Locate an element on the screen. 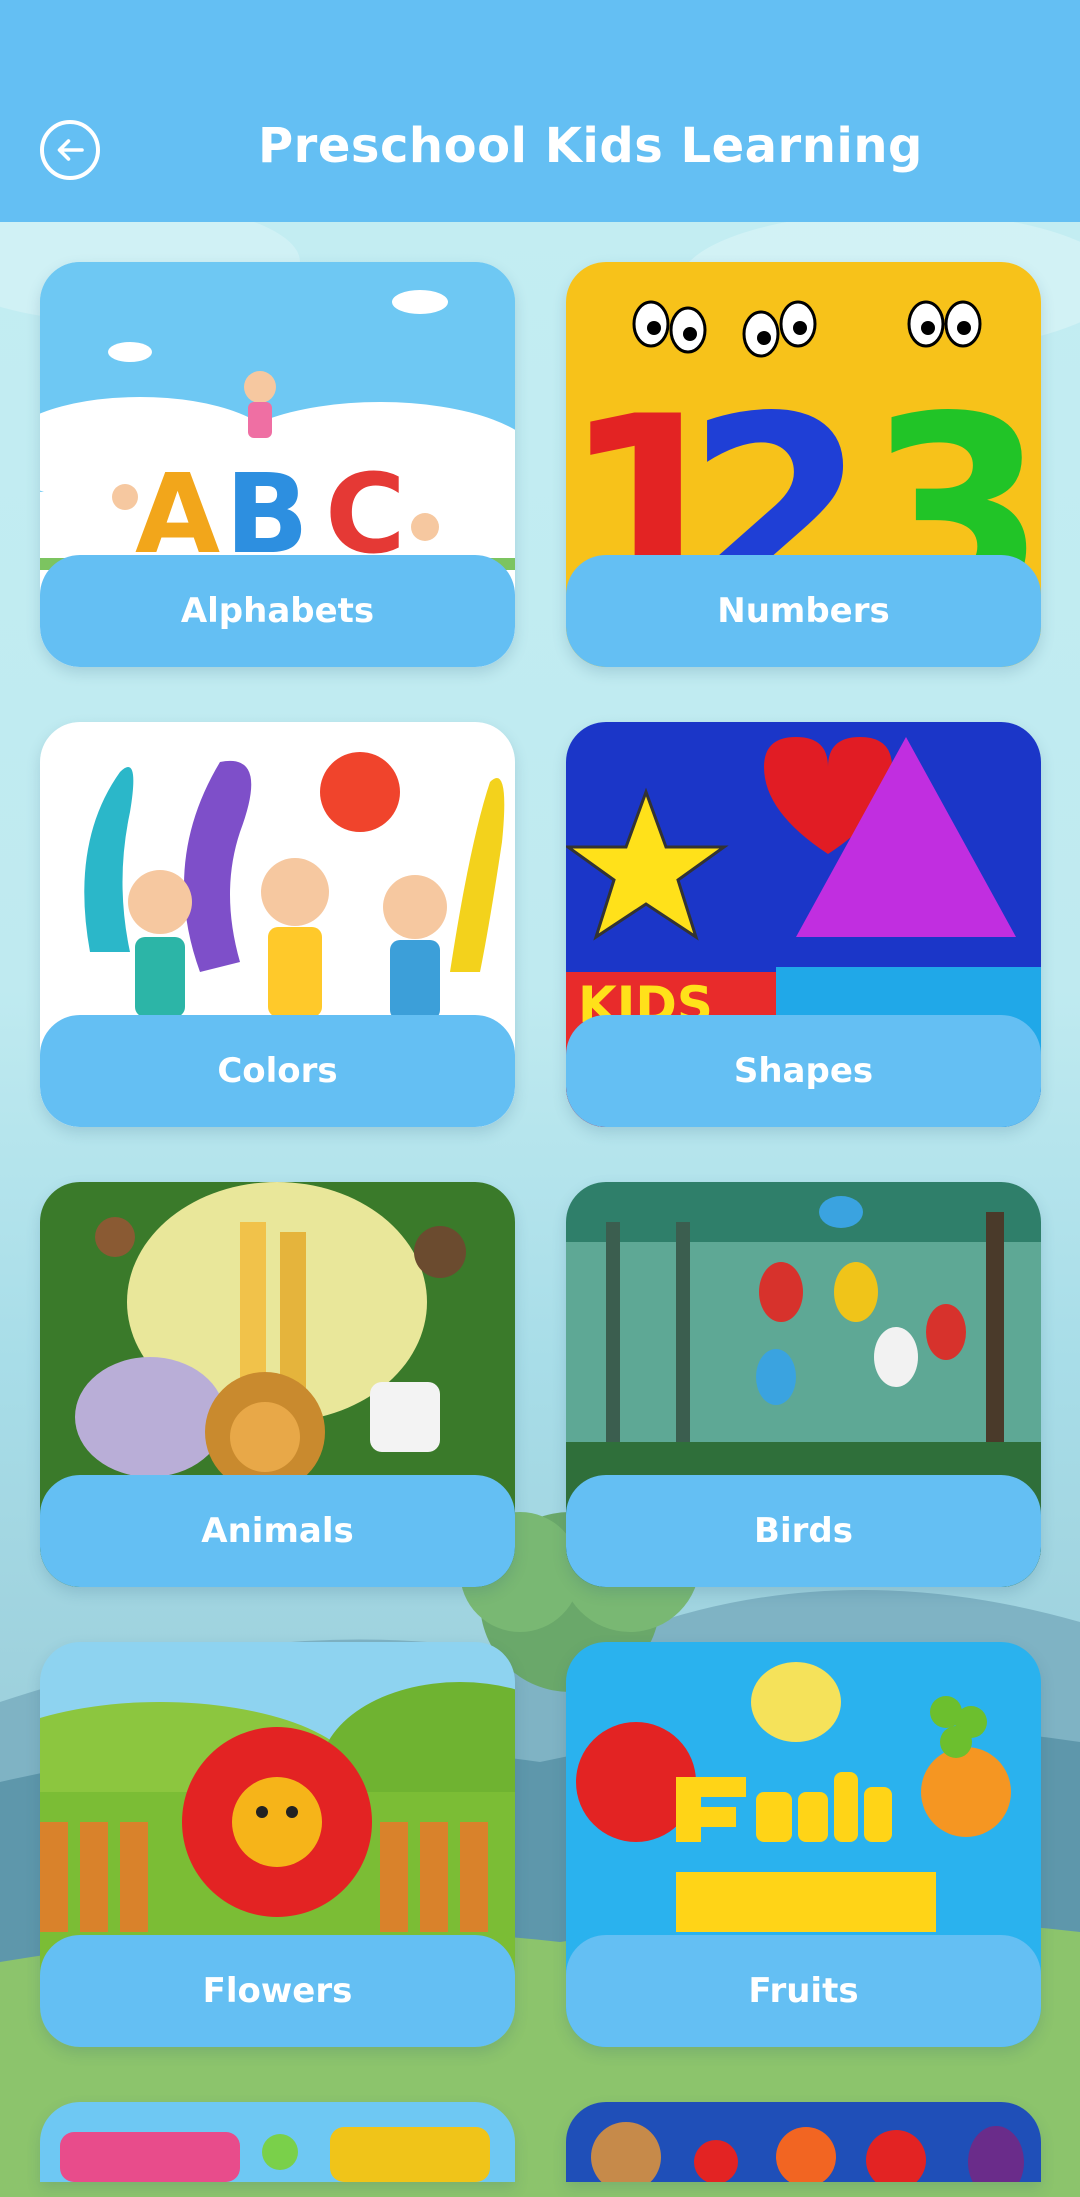 The width and height of the screenshot is (1080, 2197). category-label: Shapes is located at coordinates (803, 1071).